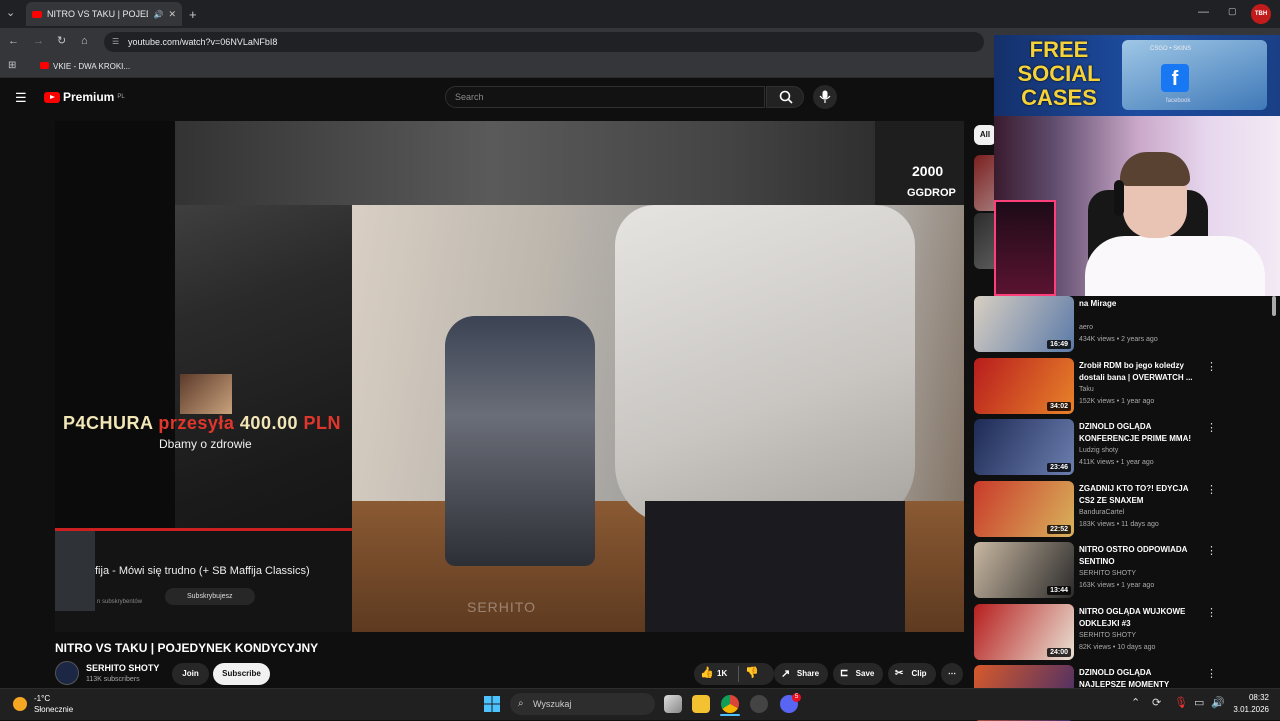 This screenshot has width=1280, height=721. Describe the element at coordinates (759, 704) in the screenshot. I see `app-icon` at that location.